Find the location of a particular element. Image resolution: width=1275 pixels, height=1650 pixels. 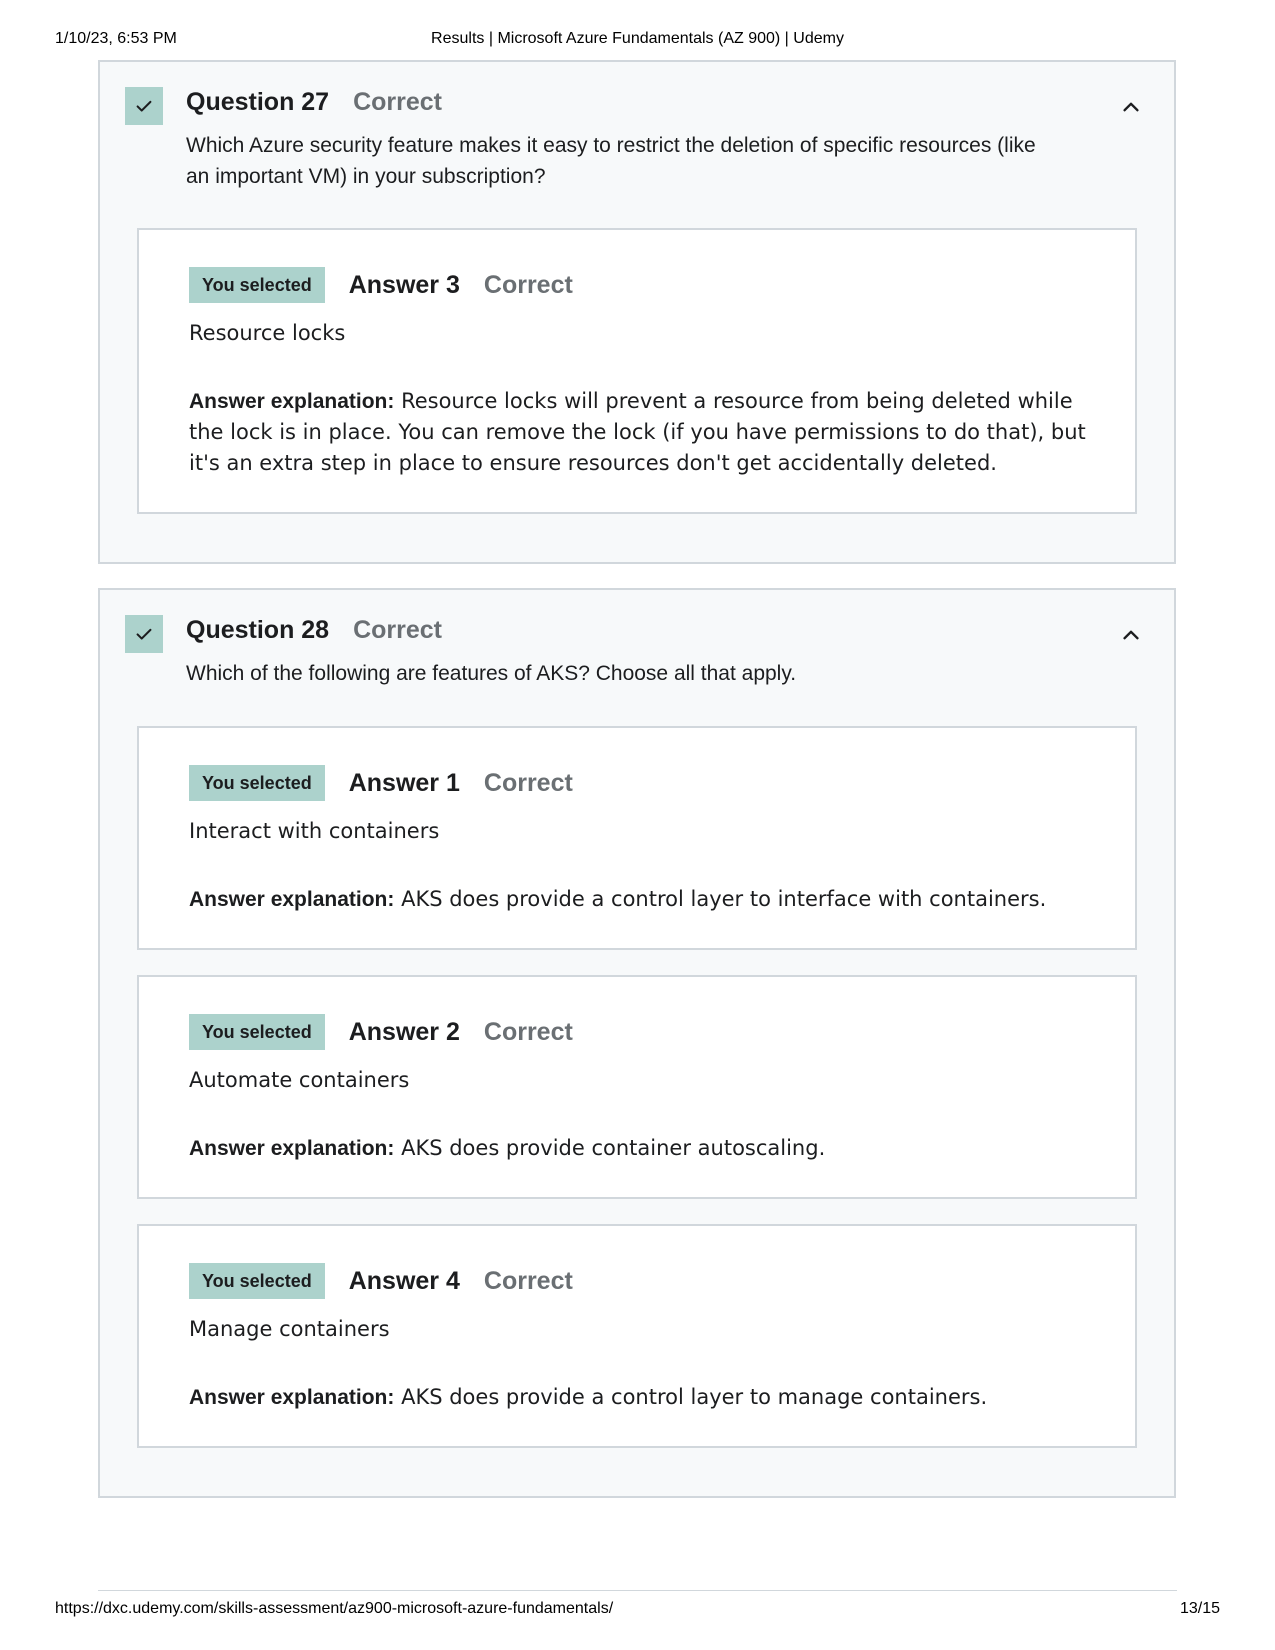

question-number: Question 28 is located at coordinates (258, 630).